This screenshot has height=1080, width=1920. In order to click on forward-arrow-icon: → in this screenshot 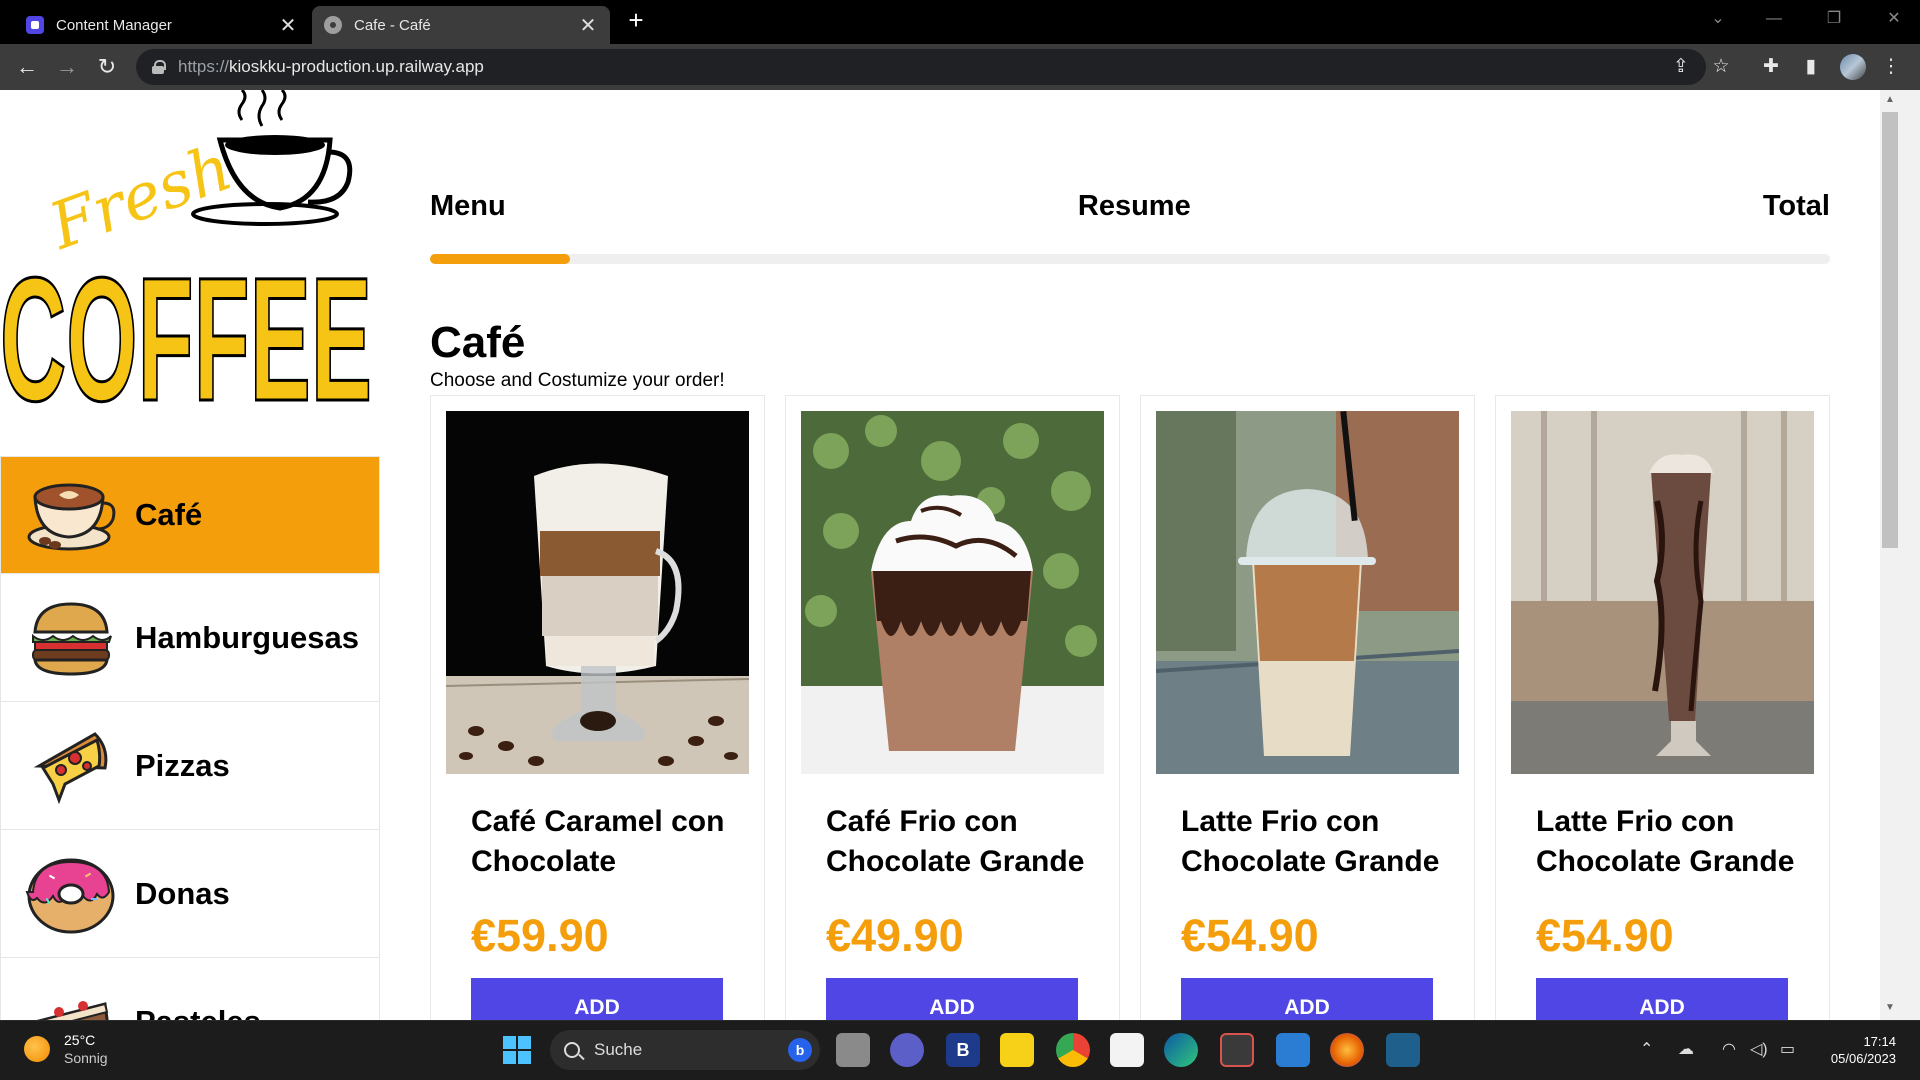, I will do `click(67, 67)`.